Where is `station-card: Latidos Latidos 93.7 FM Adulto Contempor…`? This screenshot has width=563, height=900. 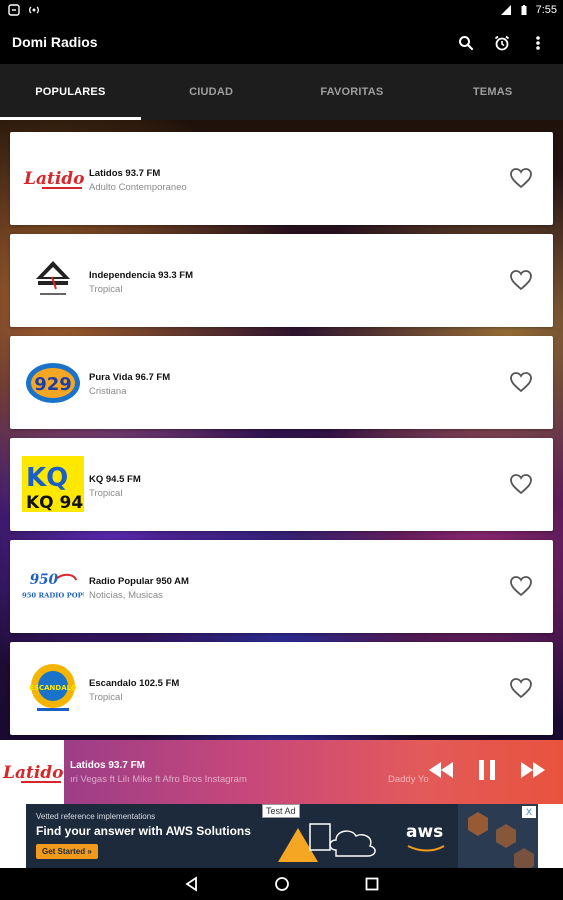 station-card: Latidos Latidos 93.7 FM Adulto Contempor… is located at coordinates (281, 178).